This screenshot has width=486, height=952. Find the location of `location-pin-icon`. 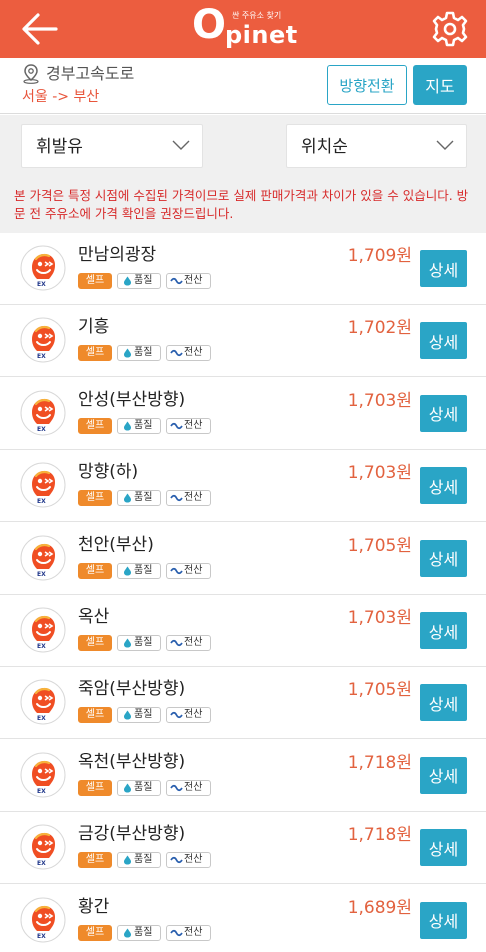

location-pin-icon is located at coordinates (31, 74).